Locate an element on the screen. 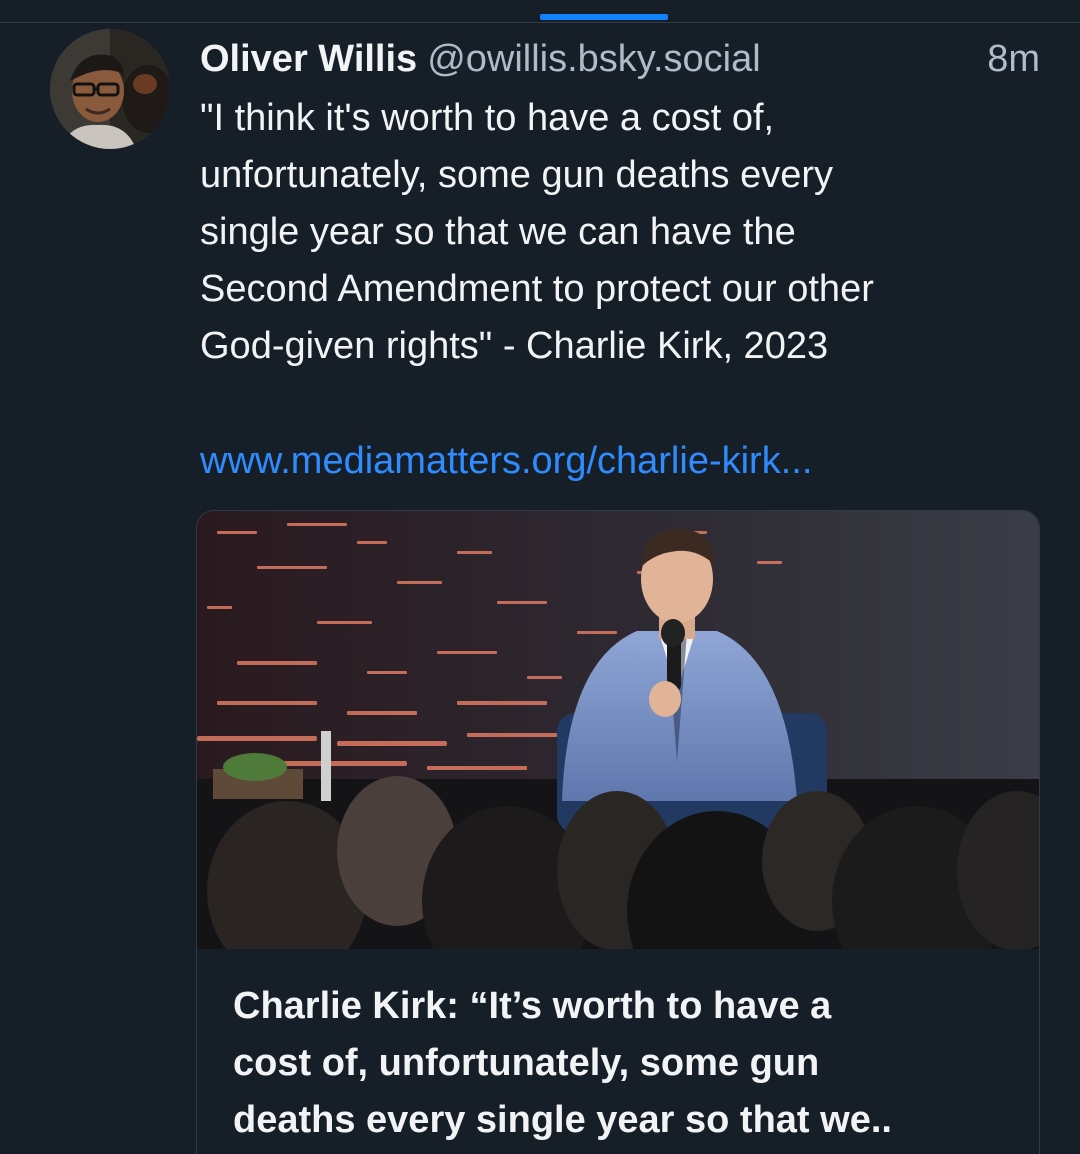  author-display-name: Oliver Willis is located at coordinates (308, 59).